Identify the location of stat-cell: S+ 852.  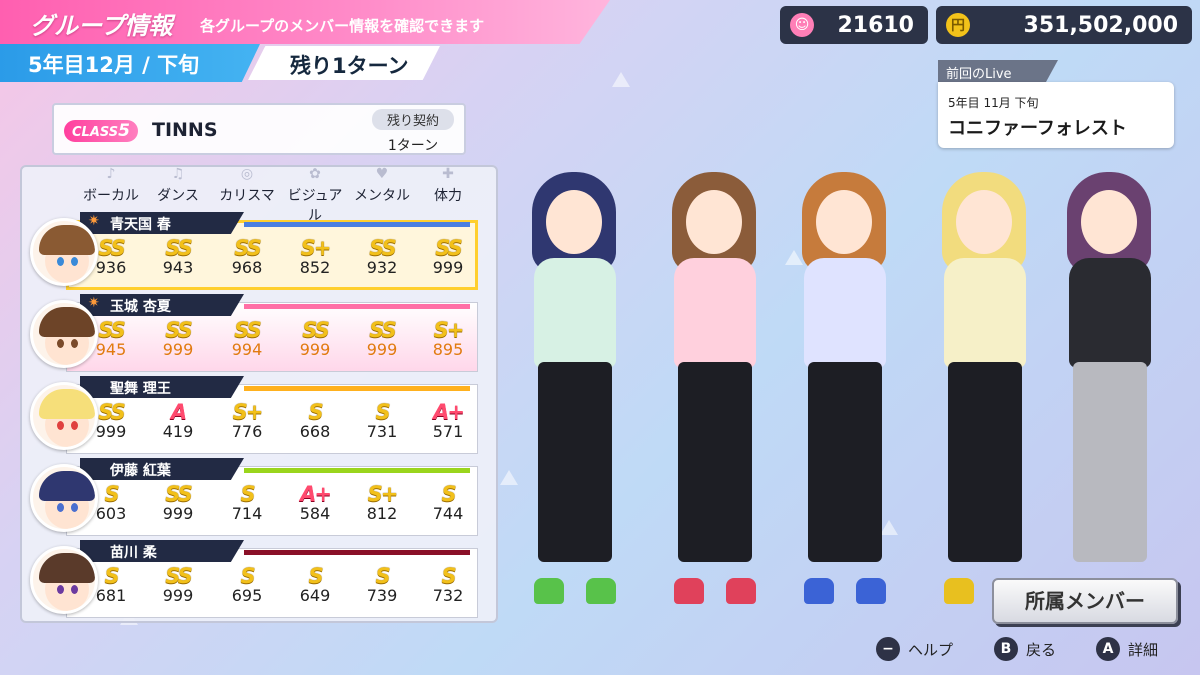
(315, 256).